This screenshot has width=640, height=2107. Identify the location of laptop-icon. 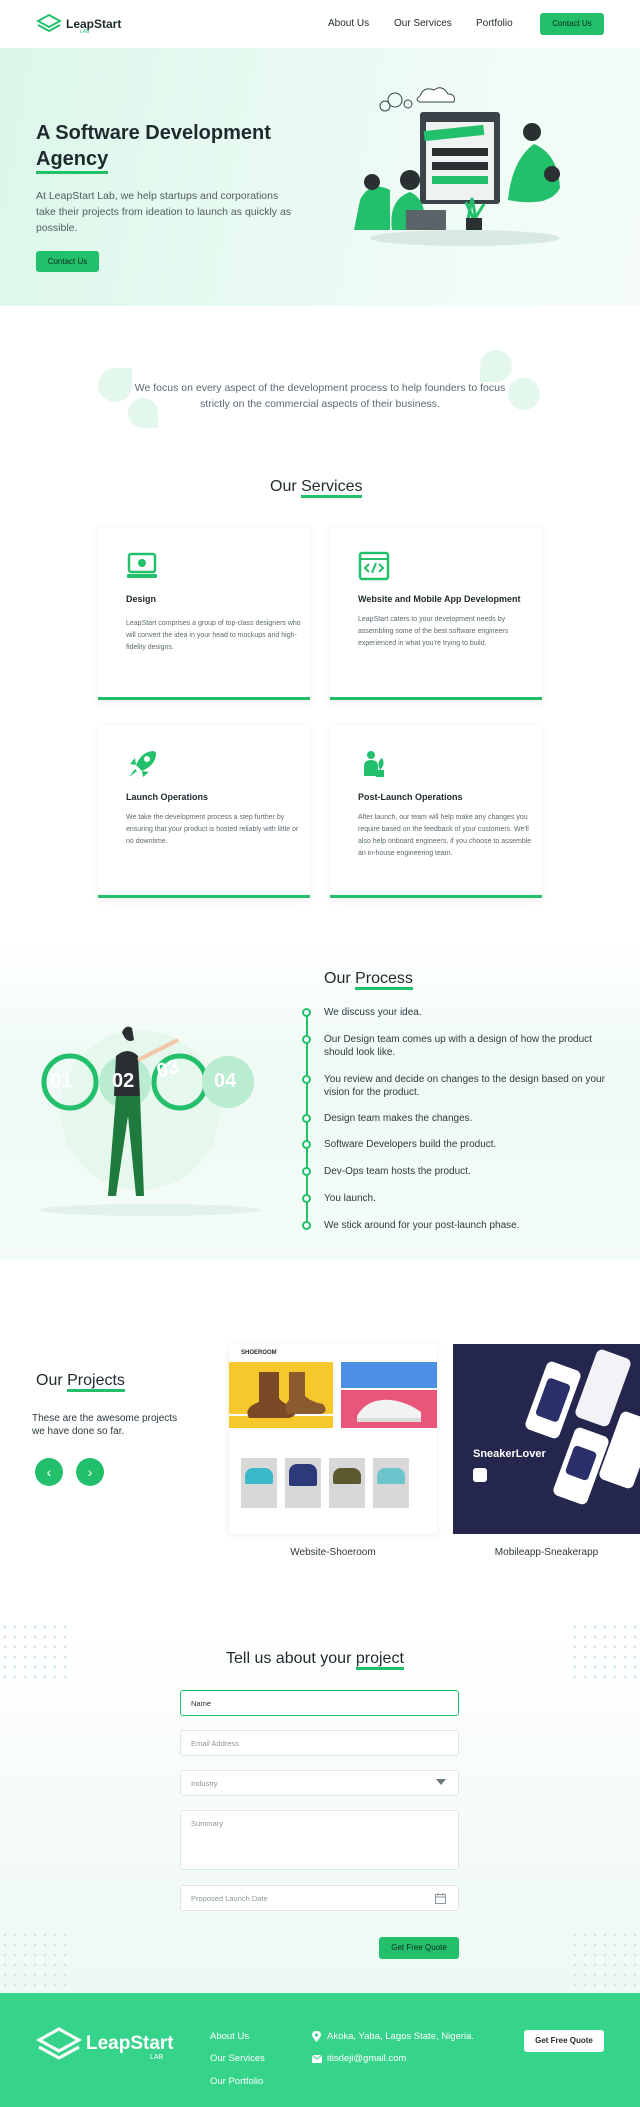
(142, 565).